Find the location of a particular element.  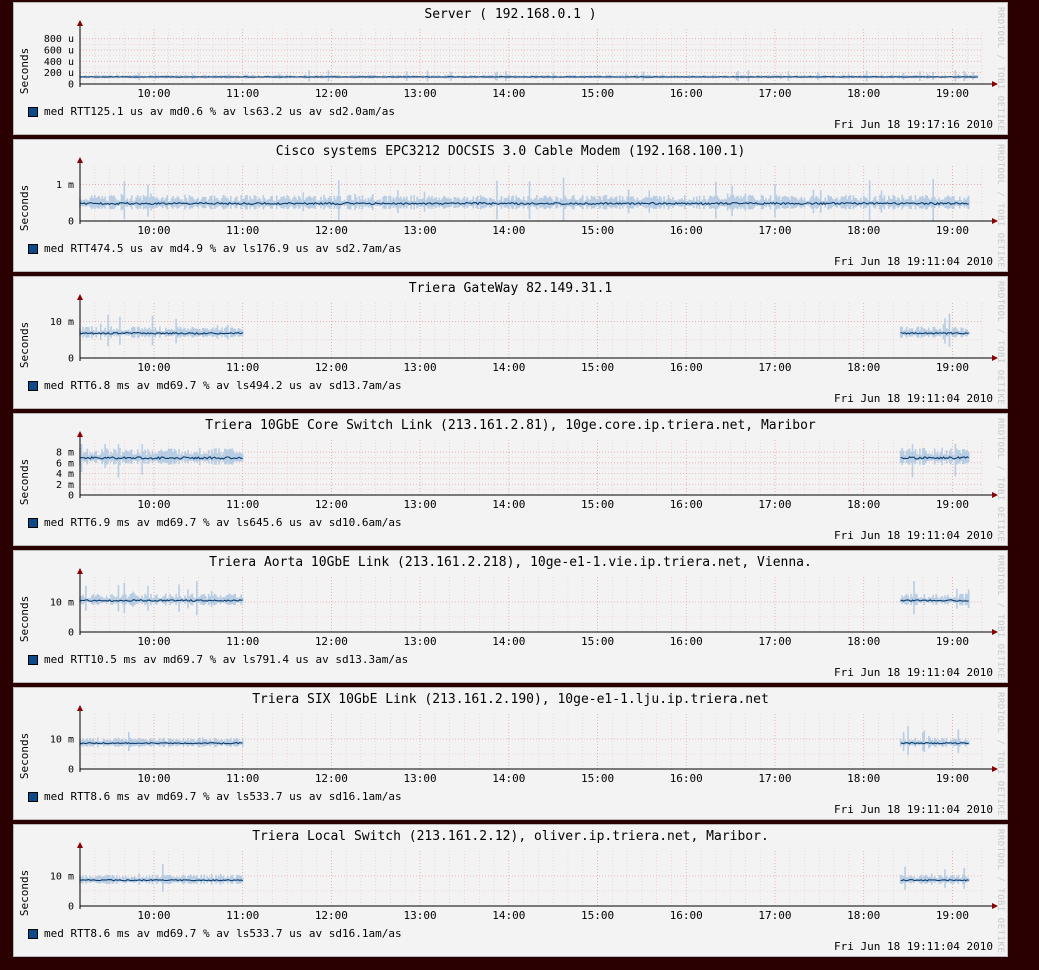

y-tick-label: 800 u is located at coordinates (59, 39).